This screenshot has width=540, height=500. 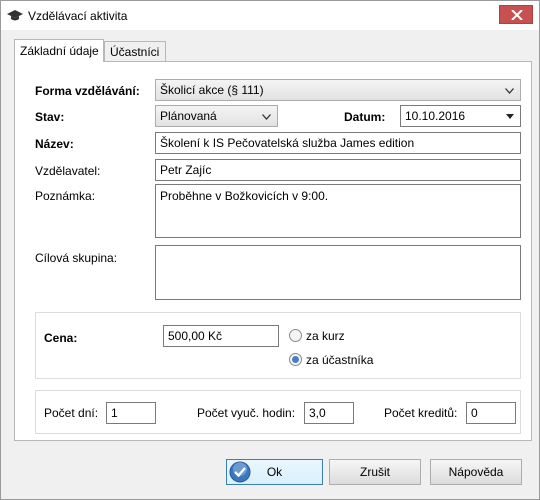 I want to click on poznamka-label: Poznámka:, so click(x=65, y=196).